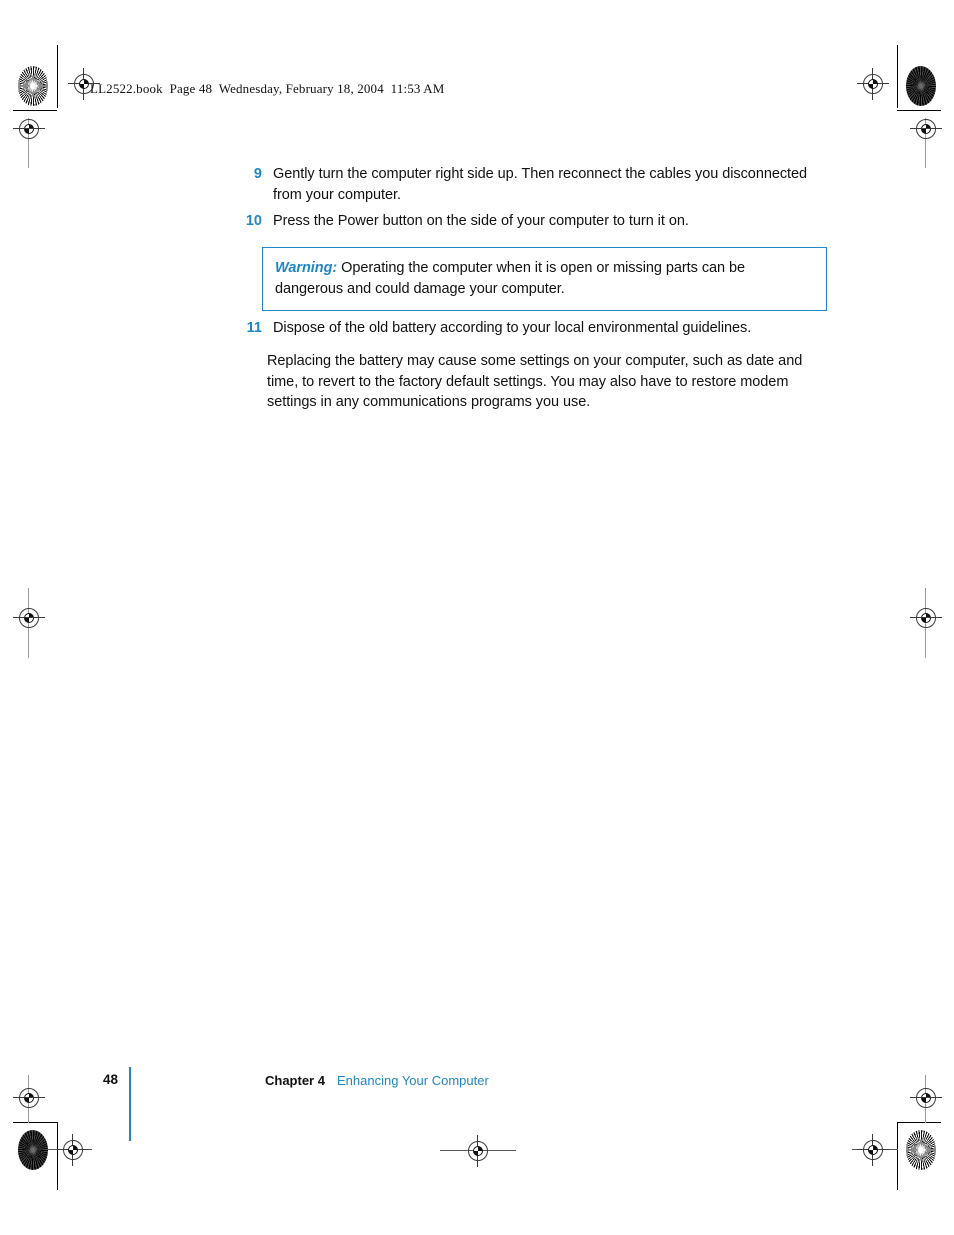 This screenshot has height=1235, width=954. I want to click on step-number: 10, so click(253, 221).